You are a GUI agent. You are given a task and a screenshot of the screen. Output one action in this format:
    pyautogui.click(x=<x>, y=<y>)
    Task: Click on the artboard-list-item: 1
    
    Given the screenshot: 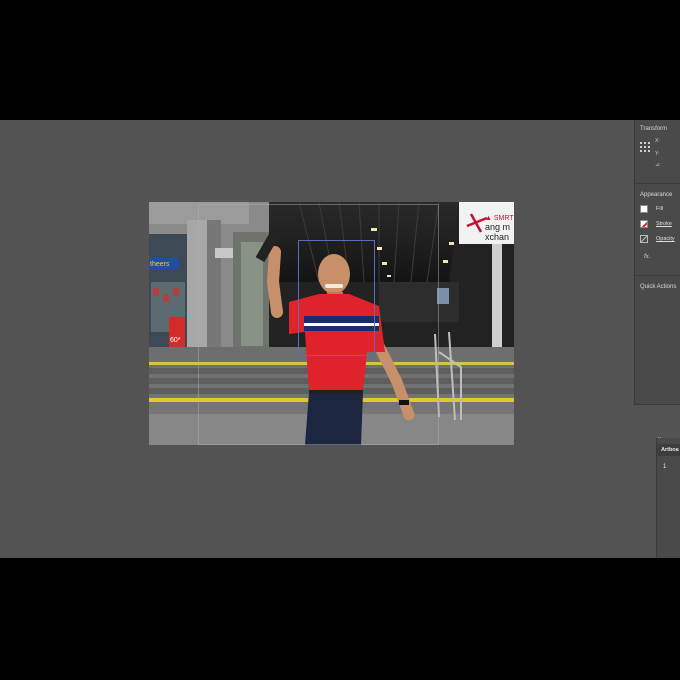 What is the action you would take?
    pyautogui.click(x=664, y=467)
    